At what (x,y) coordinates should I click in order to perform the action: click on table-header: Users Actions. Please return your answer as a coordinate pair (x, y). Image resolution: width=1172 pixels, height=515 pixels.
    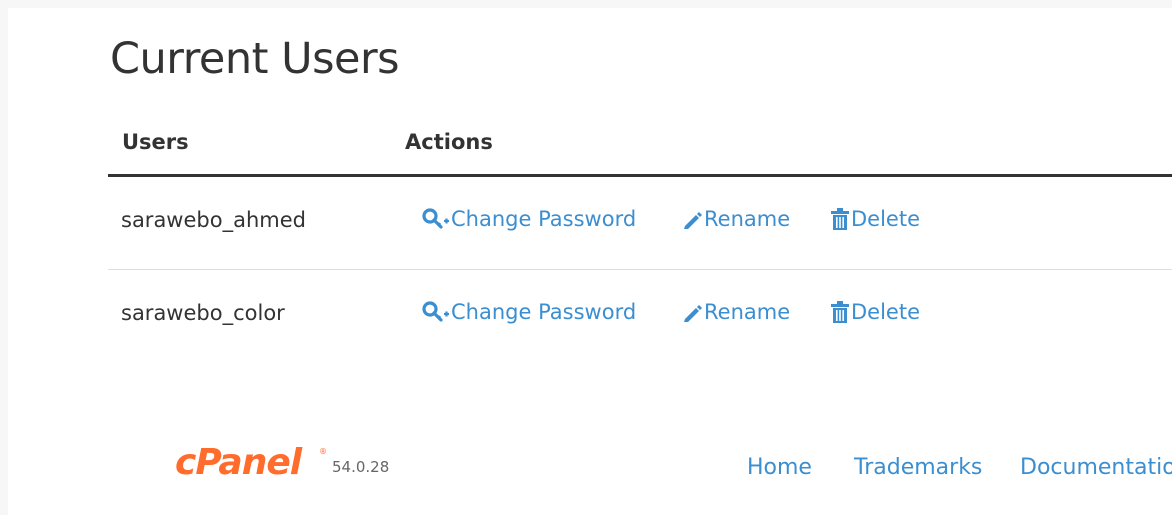
    Looking at the image, I should click on (640, 146).